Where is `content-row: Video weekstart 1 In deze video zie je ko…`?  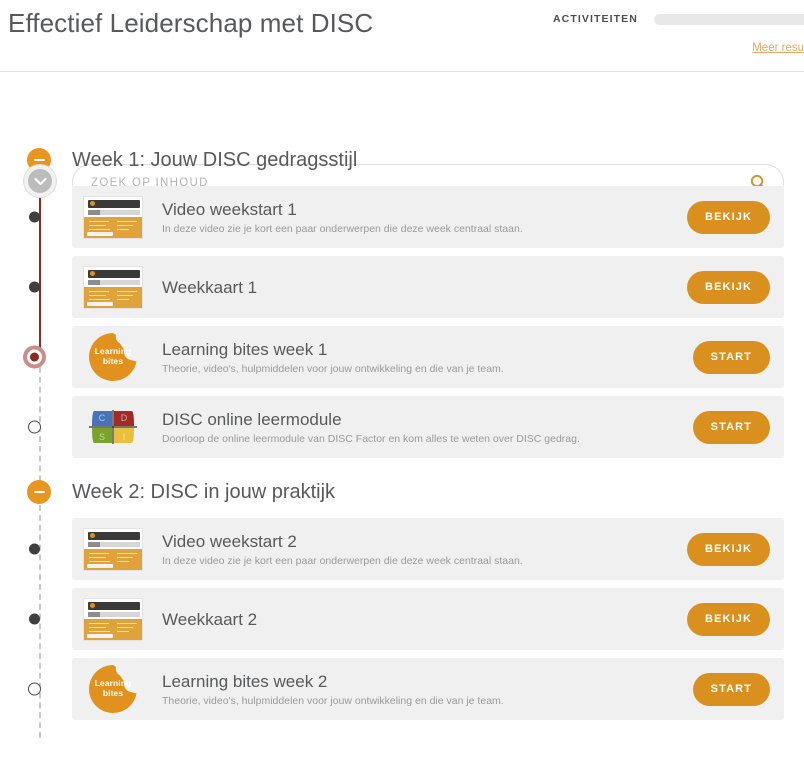 content-row: Video weekstart 1 In deze video zie je ko… is located at coordinates (406, 217).